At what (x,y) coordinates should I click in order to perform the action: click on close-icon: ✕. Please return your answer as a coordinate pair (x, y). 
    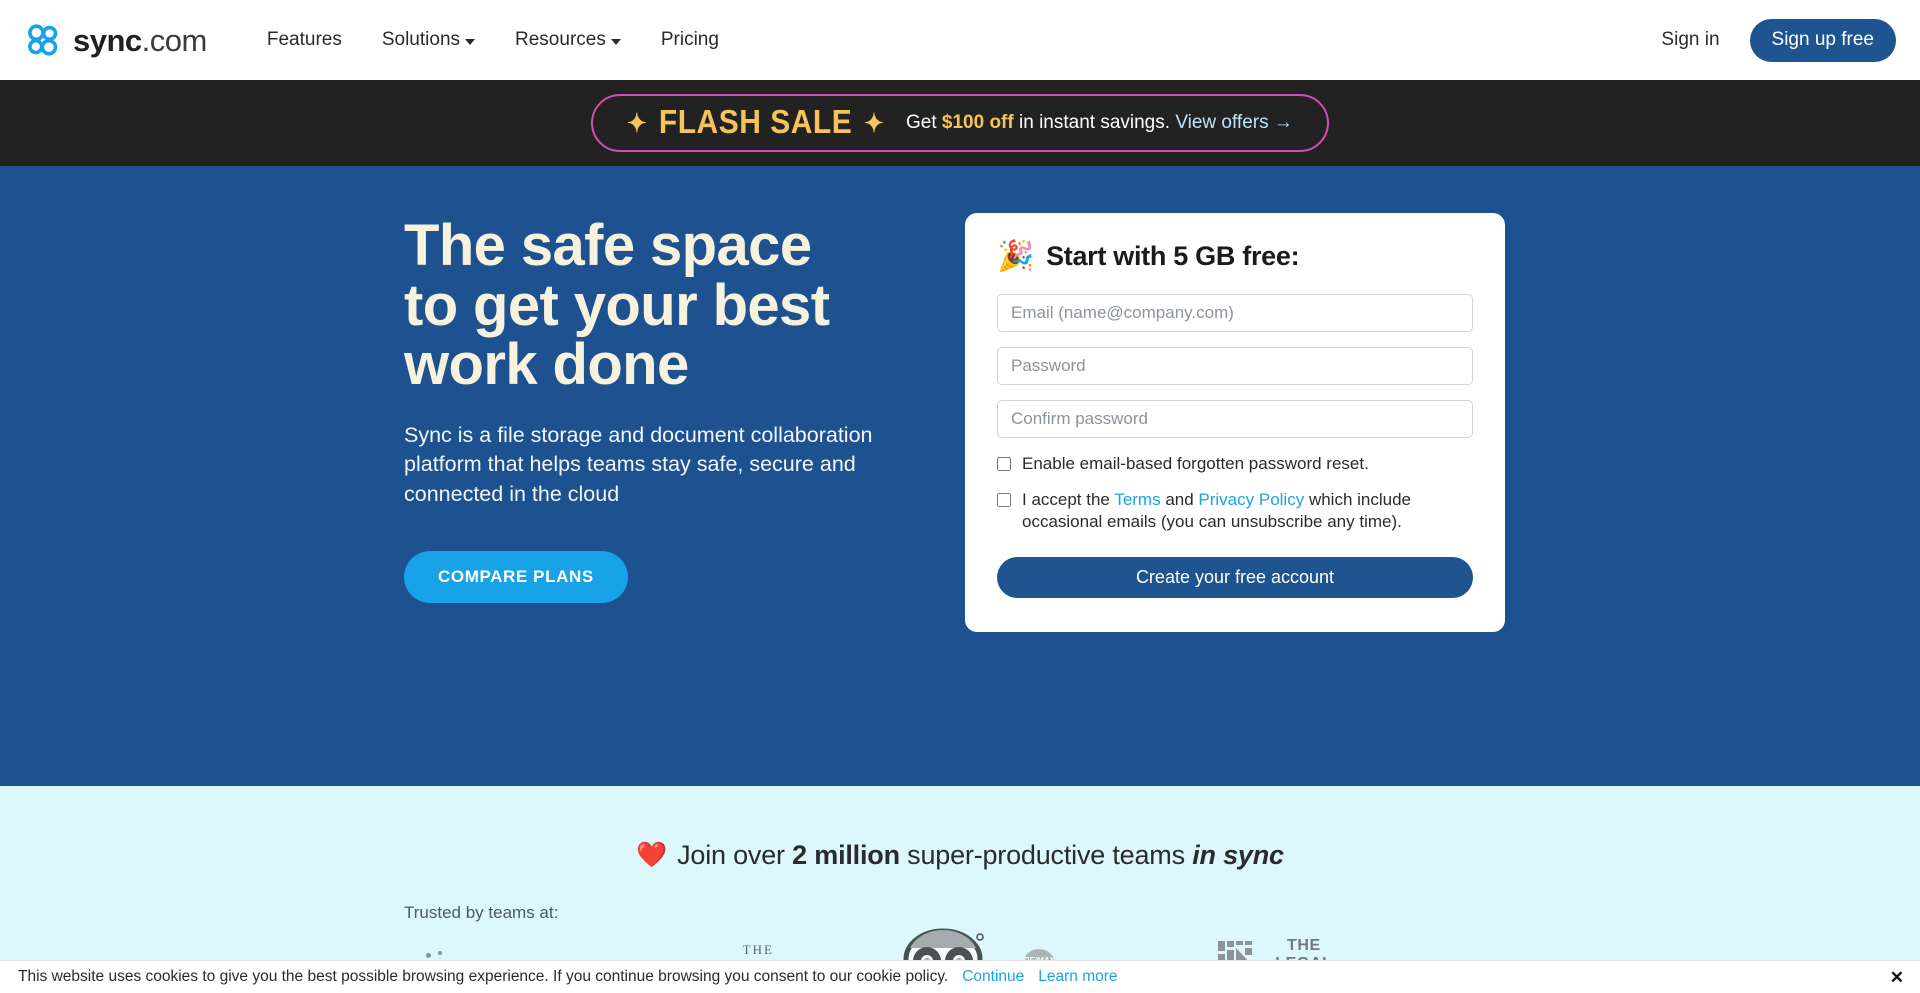
    Looking at the image, I should click on (1897, 977).